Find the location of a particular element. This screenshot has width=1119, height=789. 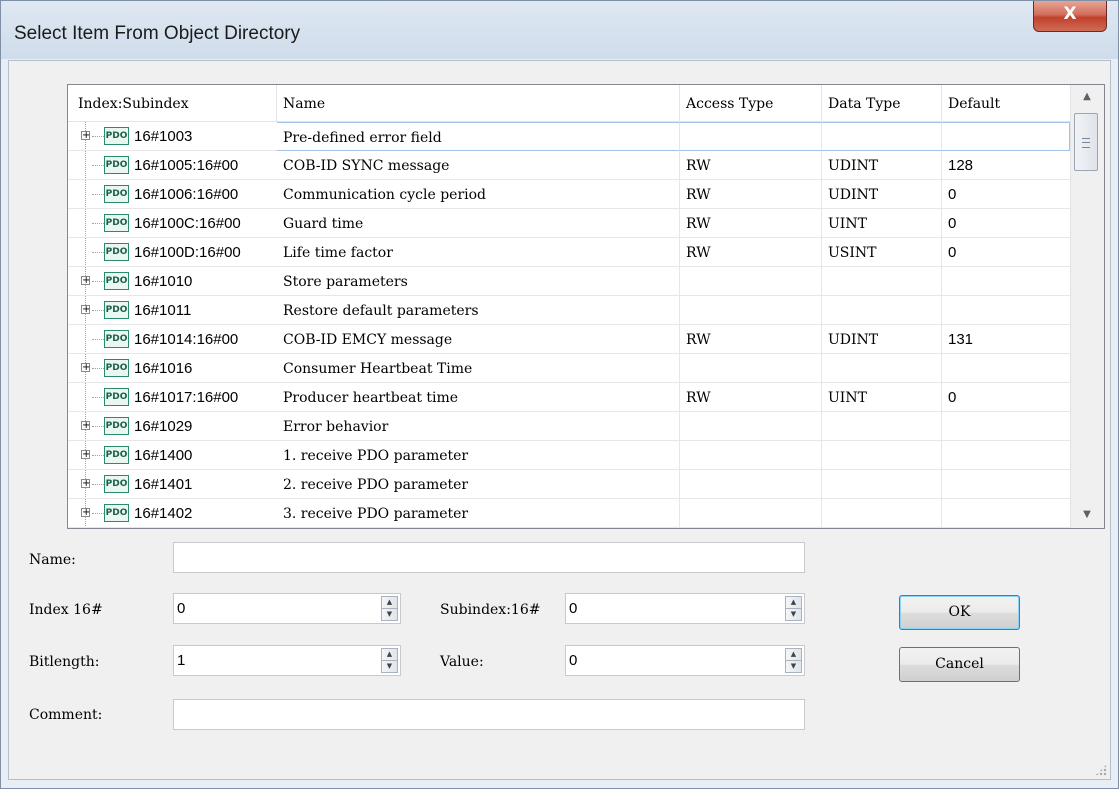

name-cell: COB-ID SYNC message is located at coordinates (478, 165).